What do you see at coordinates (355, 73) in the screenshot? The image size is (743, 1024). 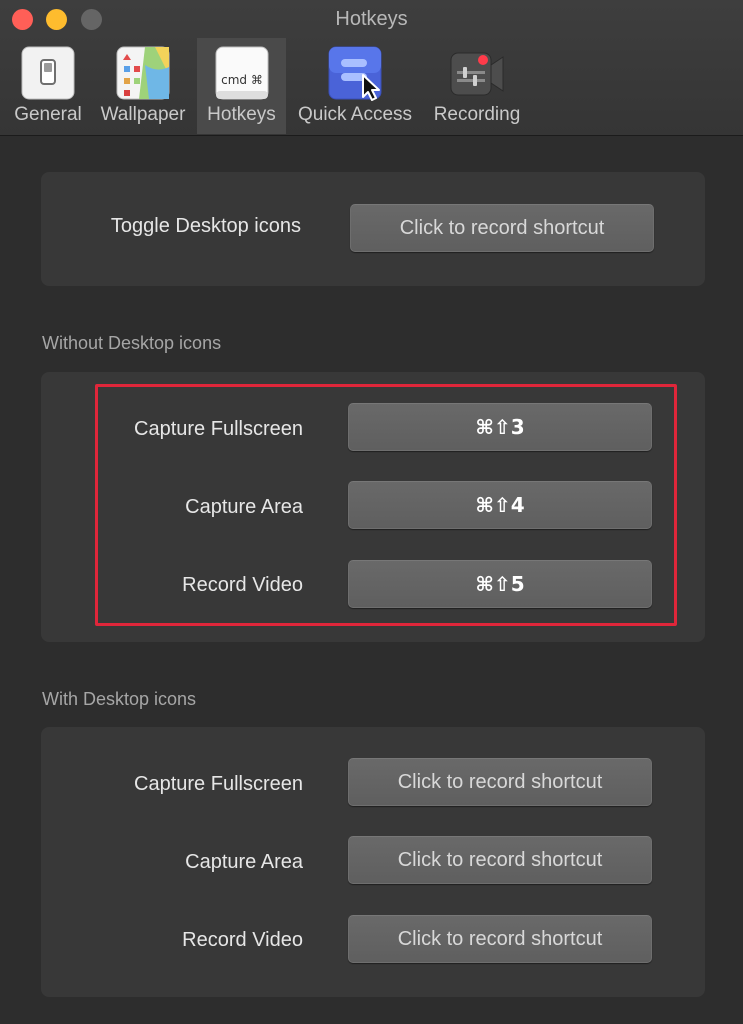 I see `quick-access-icon` at bounding box center [355, 73].